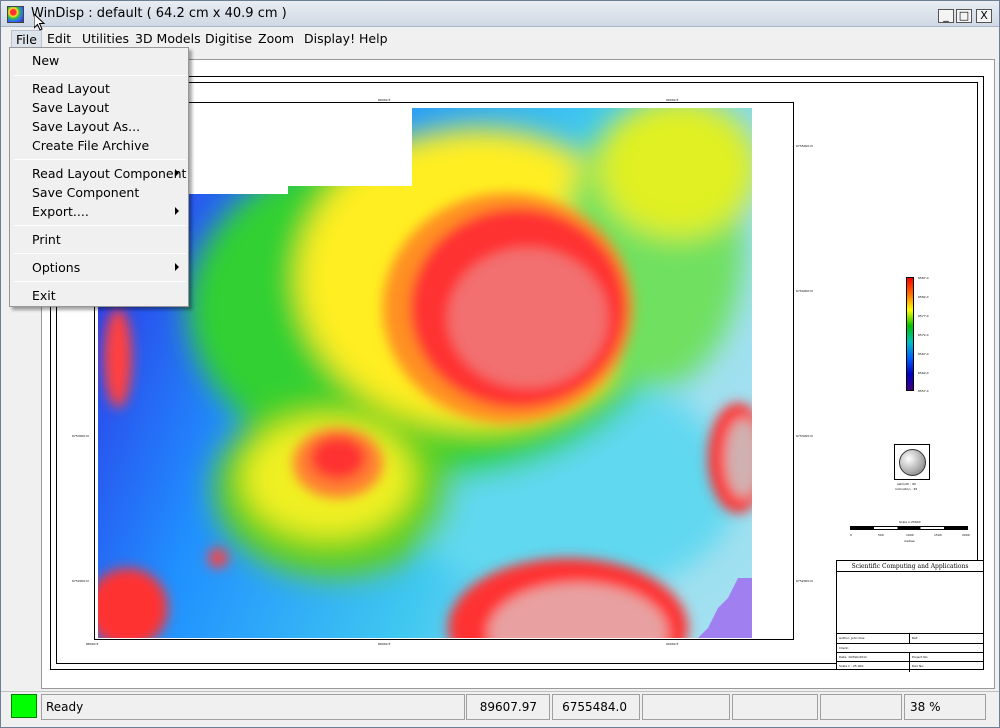 Image resolution: width=1000 pixels, height=728 pixels. What do you see at coordinates (105, 39) in the screenshot?
I see `menu-utilities: Utilities` at bounding box center [105, 39].